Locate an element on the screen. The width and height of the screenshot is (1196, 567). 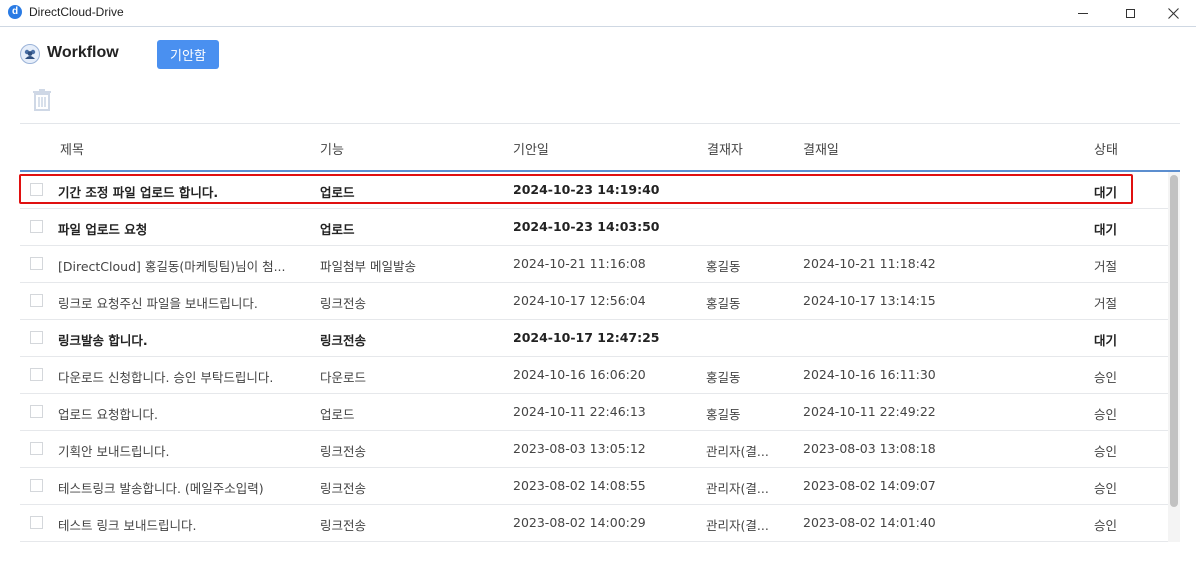
trash-icon is located at coordinates (42, 100).